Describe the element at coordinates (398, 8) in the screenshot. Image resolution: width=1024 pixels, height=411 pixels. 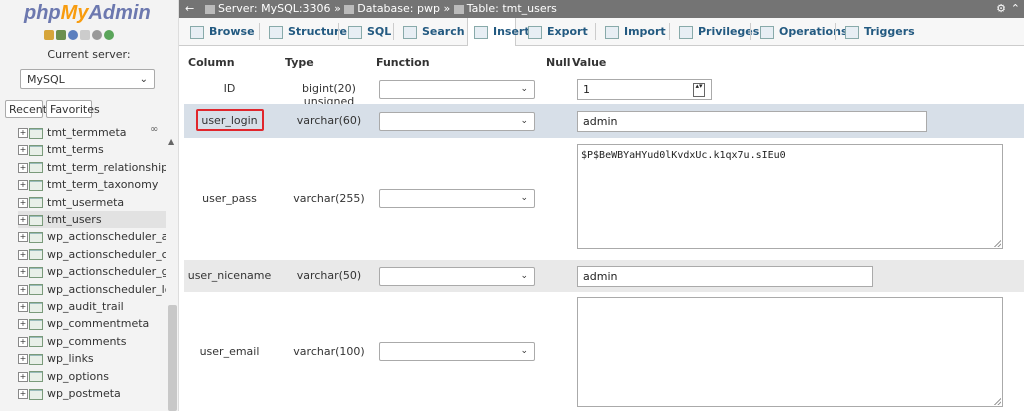
I see `breadcrumb-database: Database: pwp` at that location.